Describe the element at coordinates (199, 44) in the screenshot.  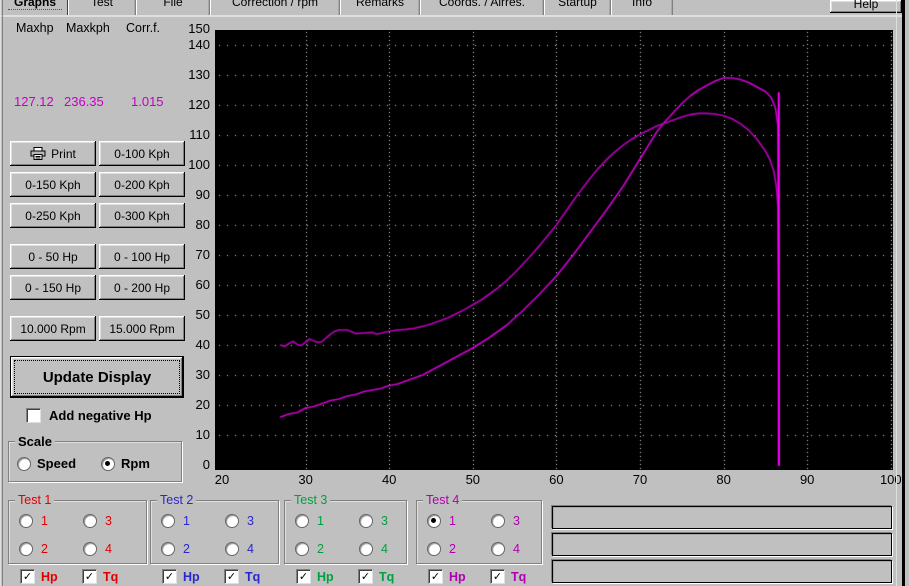
I see `y-tick-140: 140` at that location.